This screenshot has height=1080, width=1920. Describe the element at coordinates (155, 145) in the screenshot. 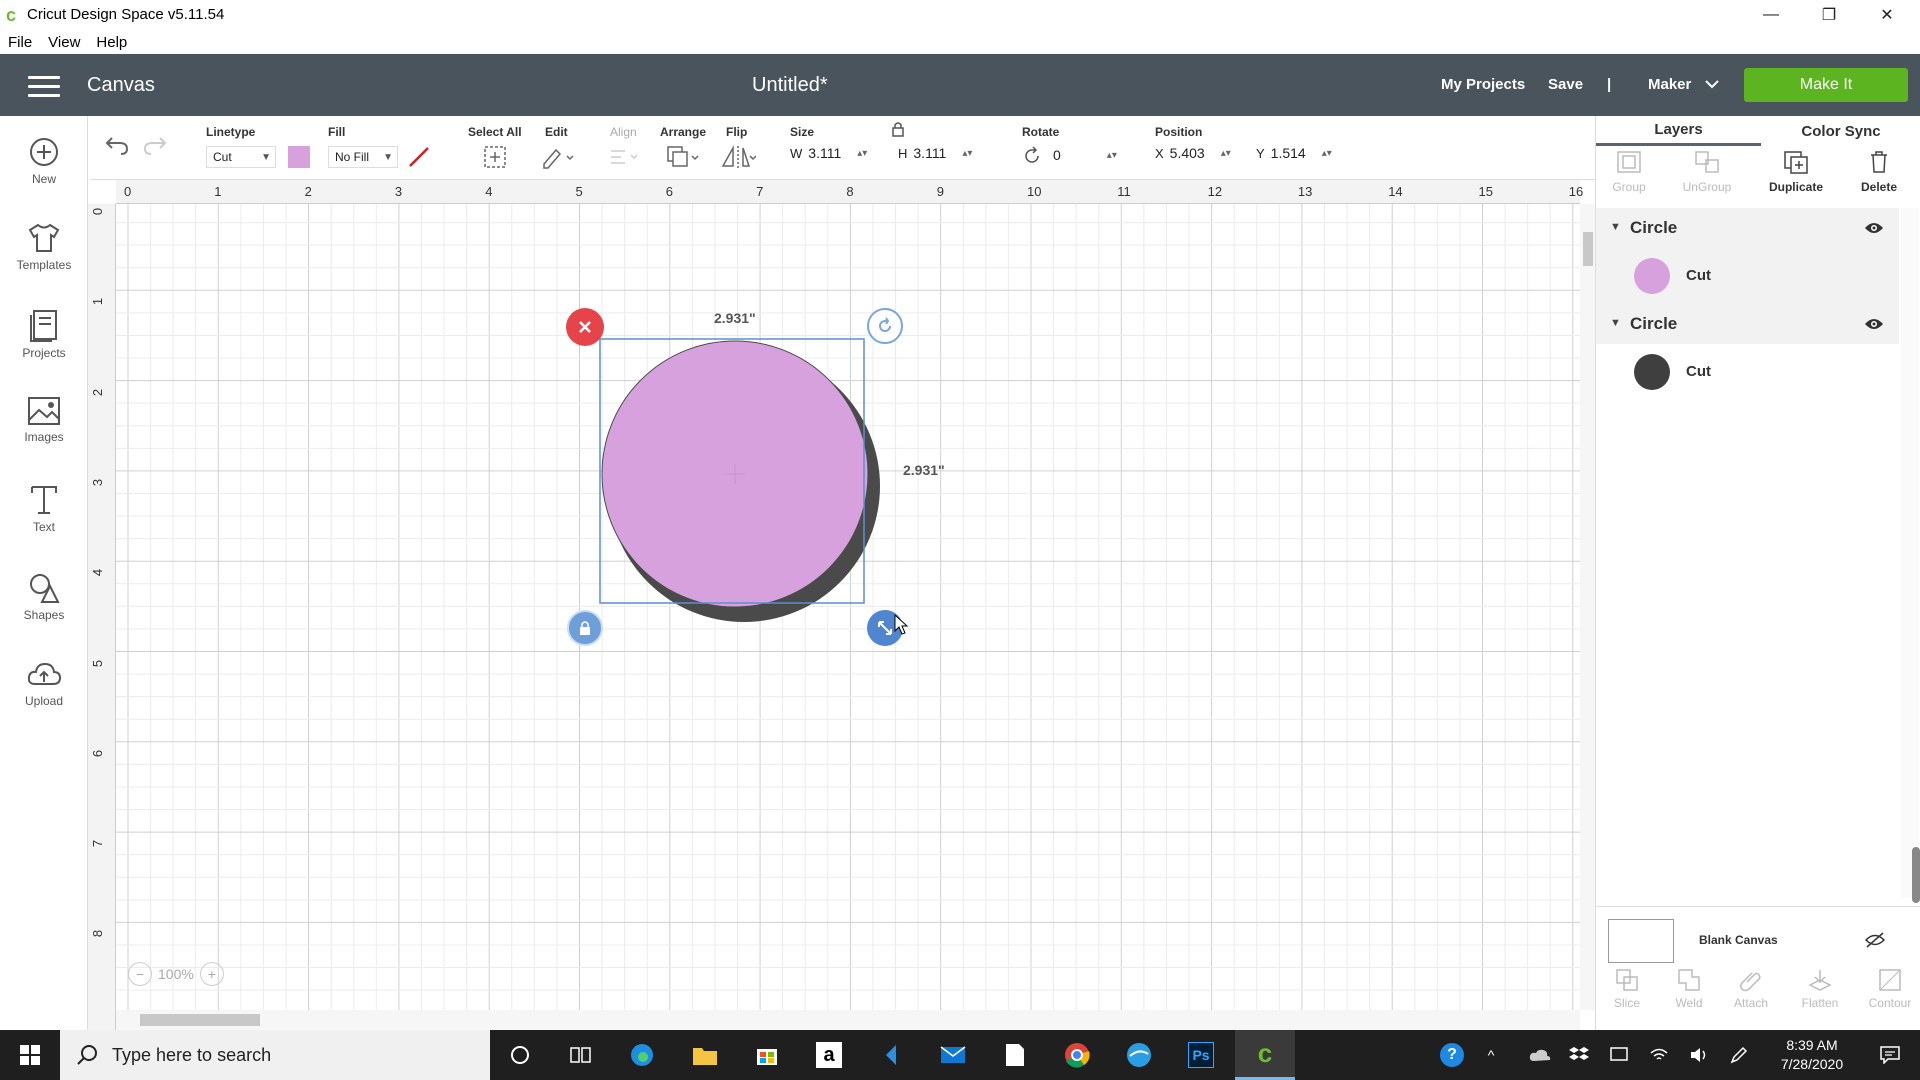

I see `redo-icon` at that location.